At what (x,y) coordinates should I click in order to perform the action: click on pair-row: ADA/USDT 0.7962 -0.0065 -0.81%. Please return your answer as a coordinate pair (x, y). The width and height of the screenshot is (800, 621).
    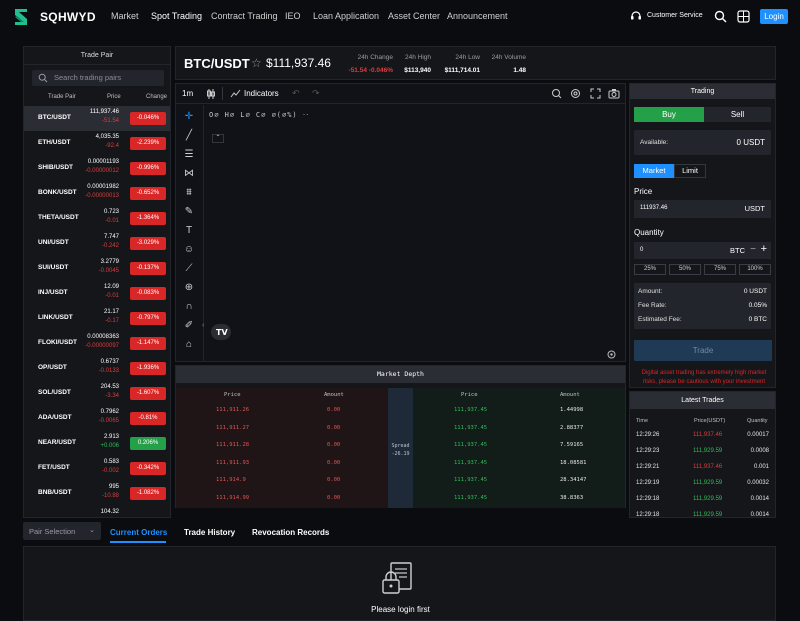
    Looking at the image, I should click on (97, 418).